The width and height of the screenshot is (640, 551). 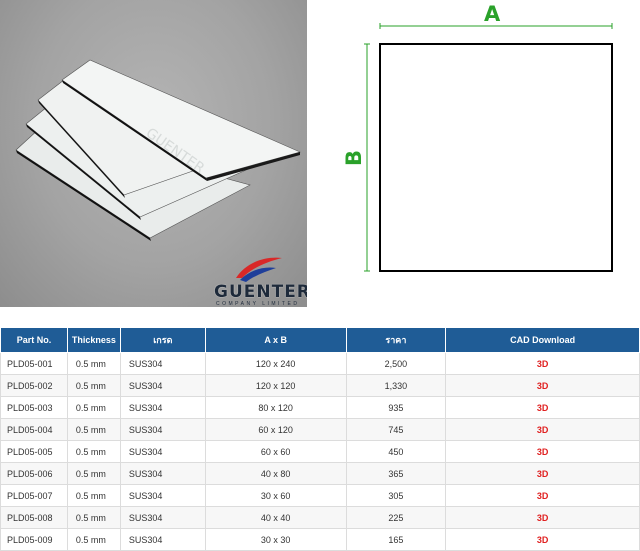 I want to click on cell-price: 225, so click(x=396, y=517).